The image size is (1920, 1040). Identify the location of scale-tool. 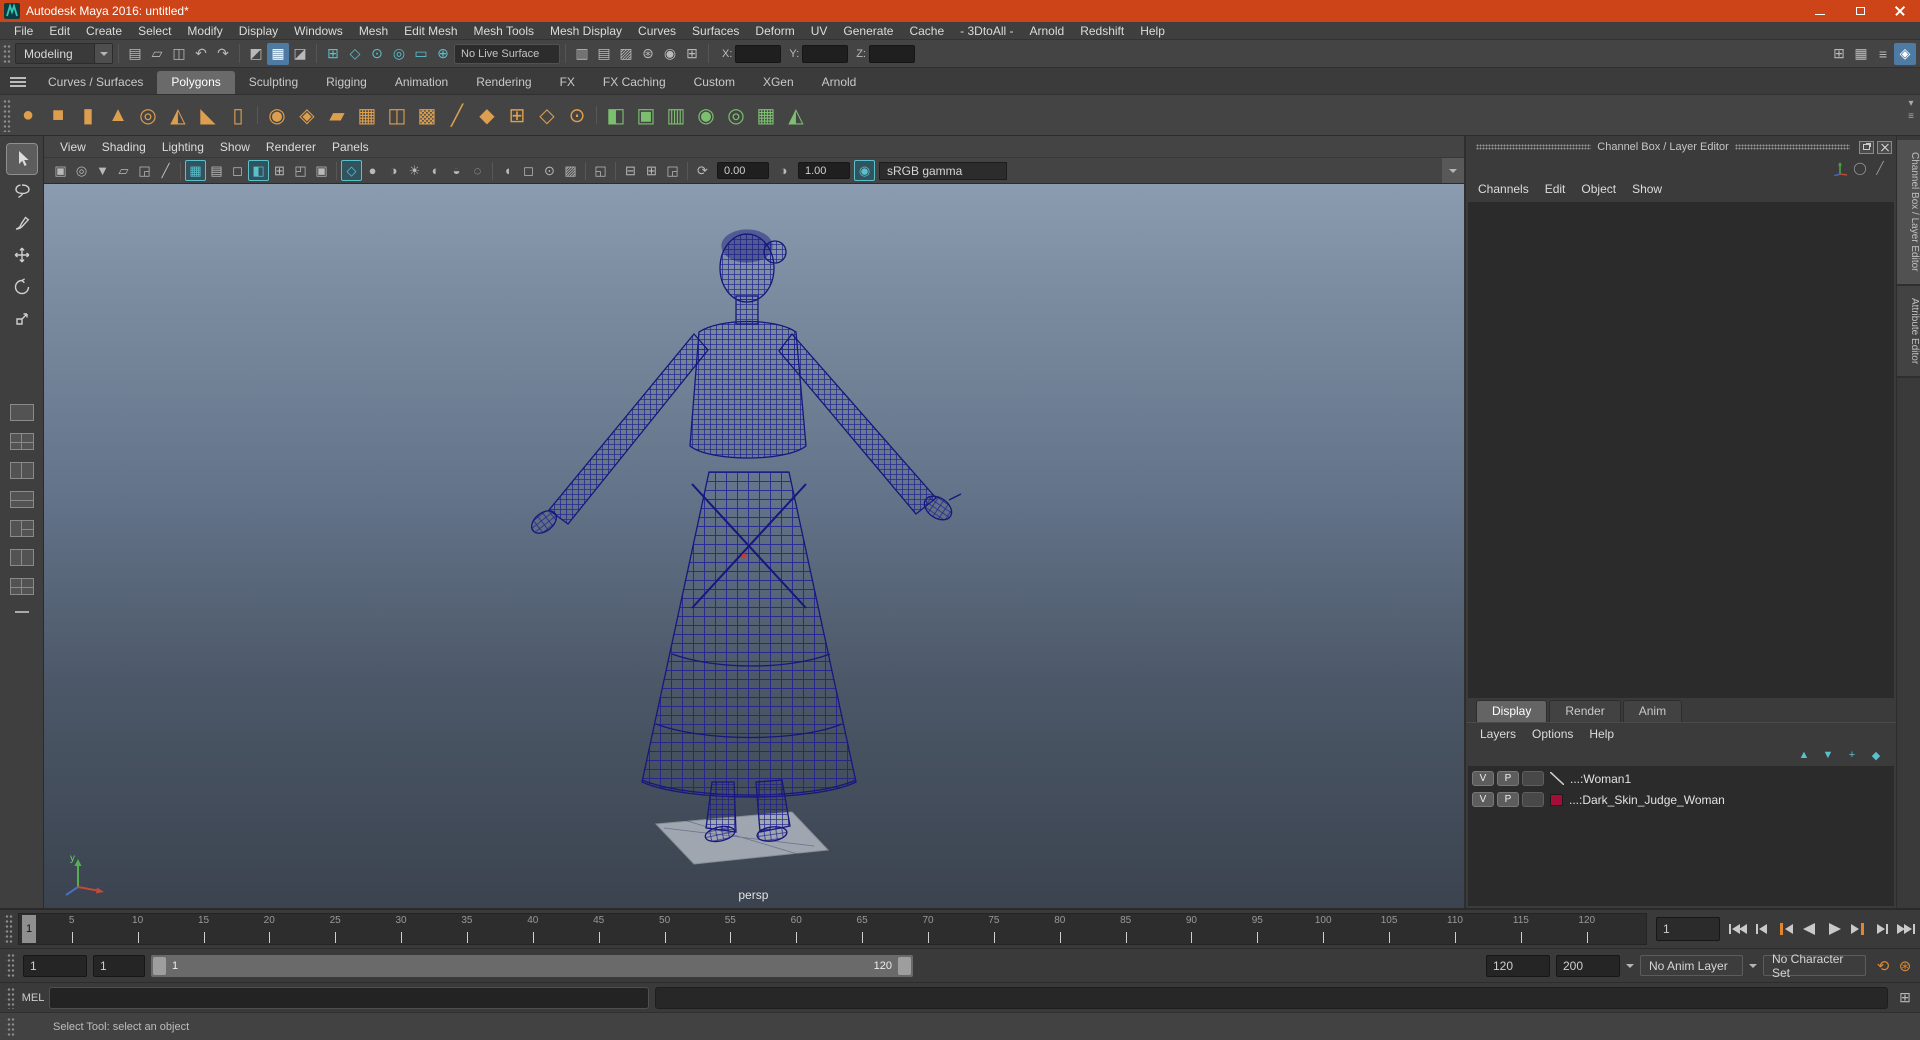
(22, 319).